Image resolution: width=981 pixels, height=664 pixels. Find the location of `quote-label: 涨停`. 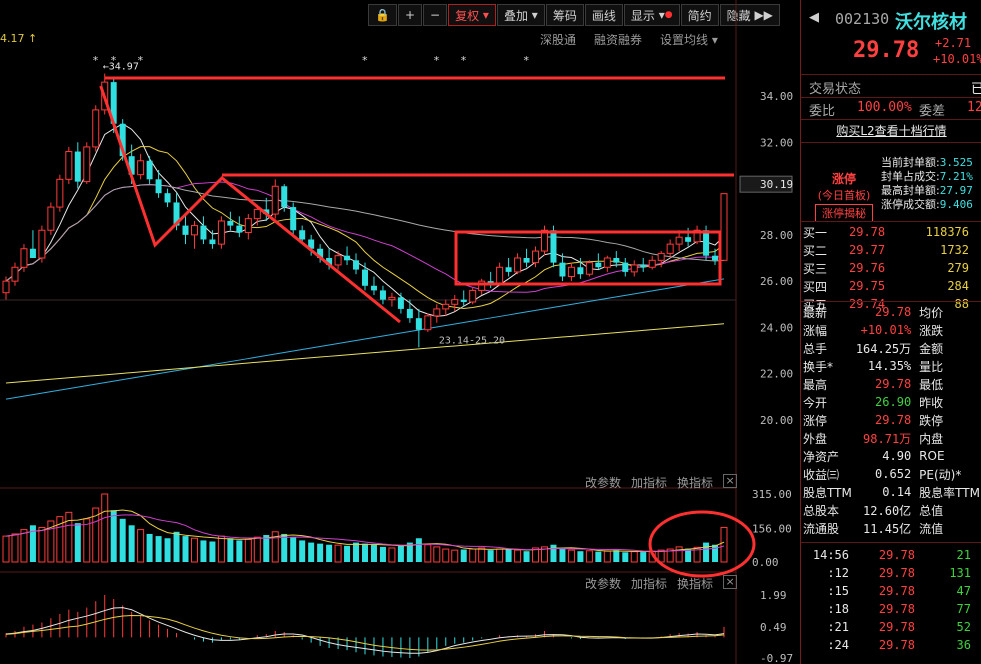

quote-label: 涨停 is located at coordinates (815, 420).